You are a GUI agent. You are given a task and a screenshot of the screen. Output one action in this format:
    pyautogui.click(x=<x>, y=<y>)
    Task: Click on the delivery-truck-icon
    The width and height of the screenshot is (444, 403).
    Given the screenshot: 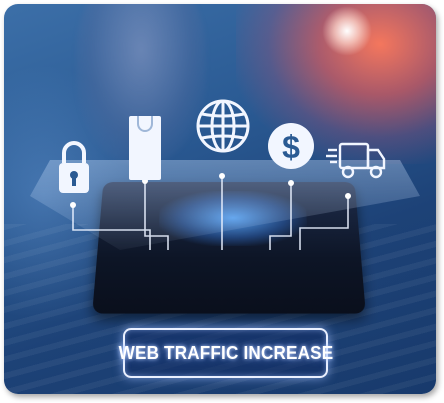 What is the action you would take?
    pyautogui.click(x=356, y=160)
    